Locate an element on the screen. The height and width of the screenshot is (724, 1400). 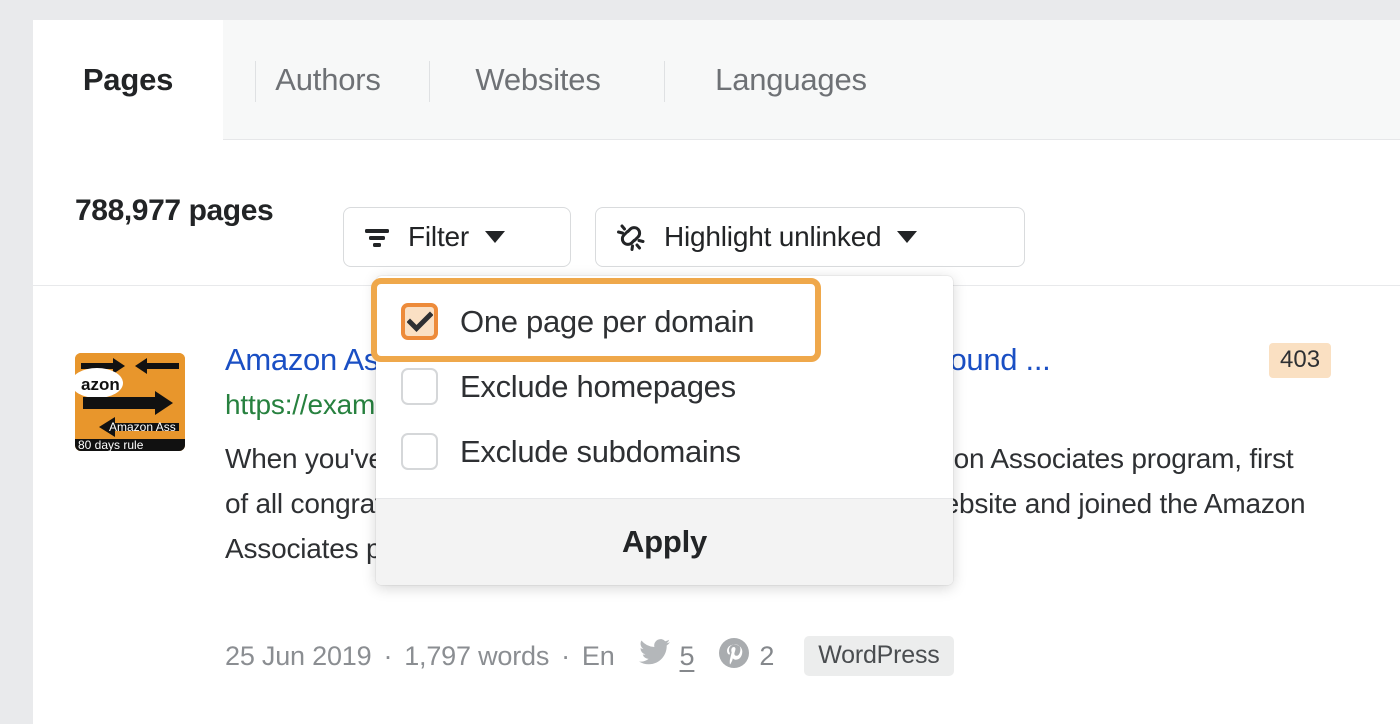
tab-websites-label: Websites is located at coordinates (538, 79).